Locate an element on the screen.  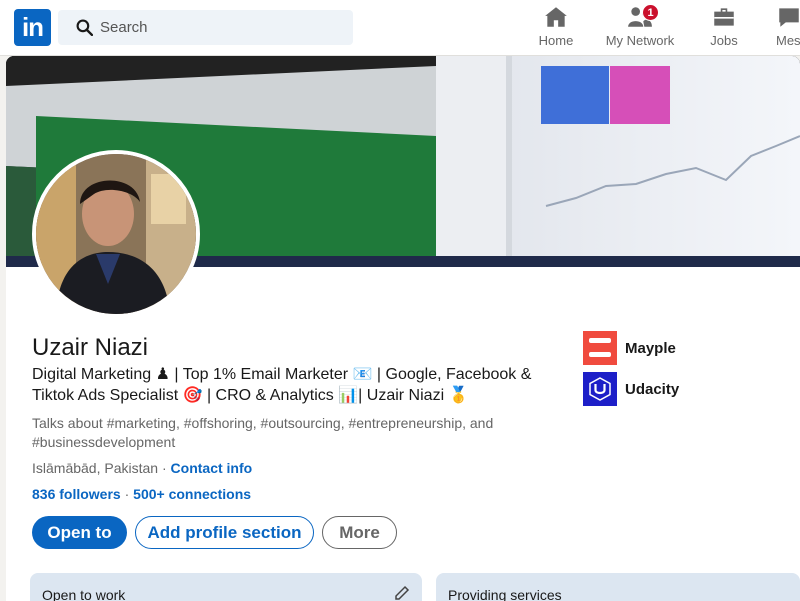
udacity-logo is located at coordinates (600, 389).